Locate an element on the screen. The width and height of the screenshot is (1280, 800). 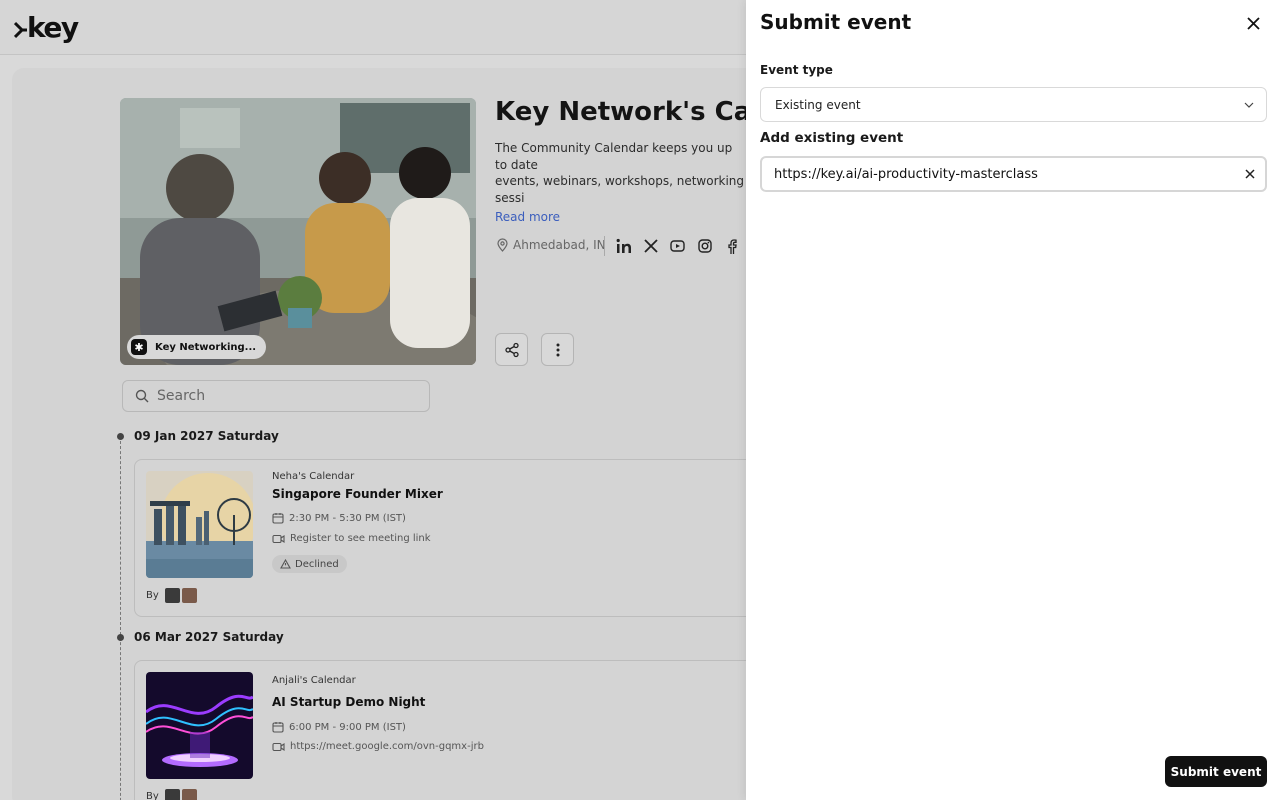
event-calendar-name: Anjali's Calendar is located at coordinates (314, 680).